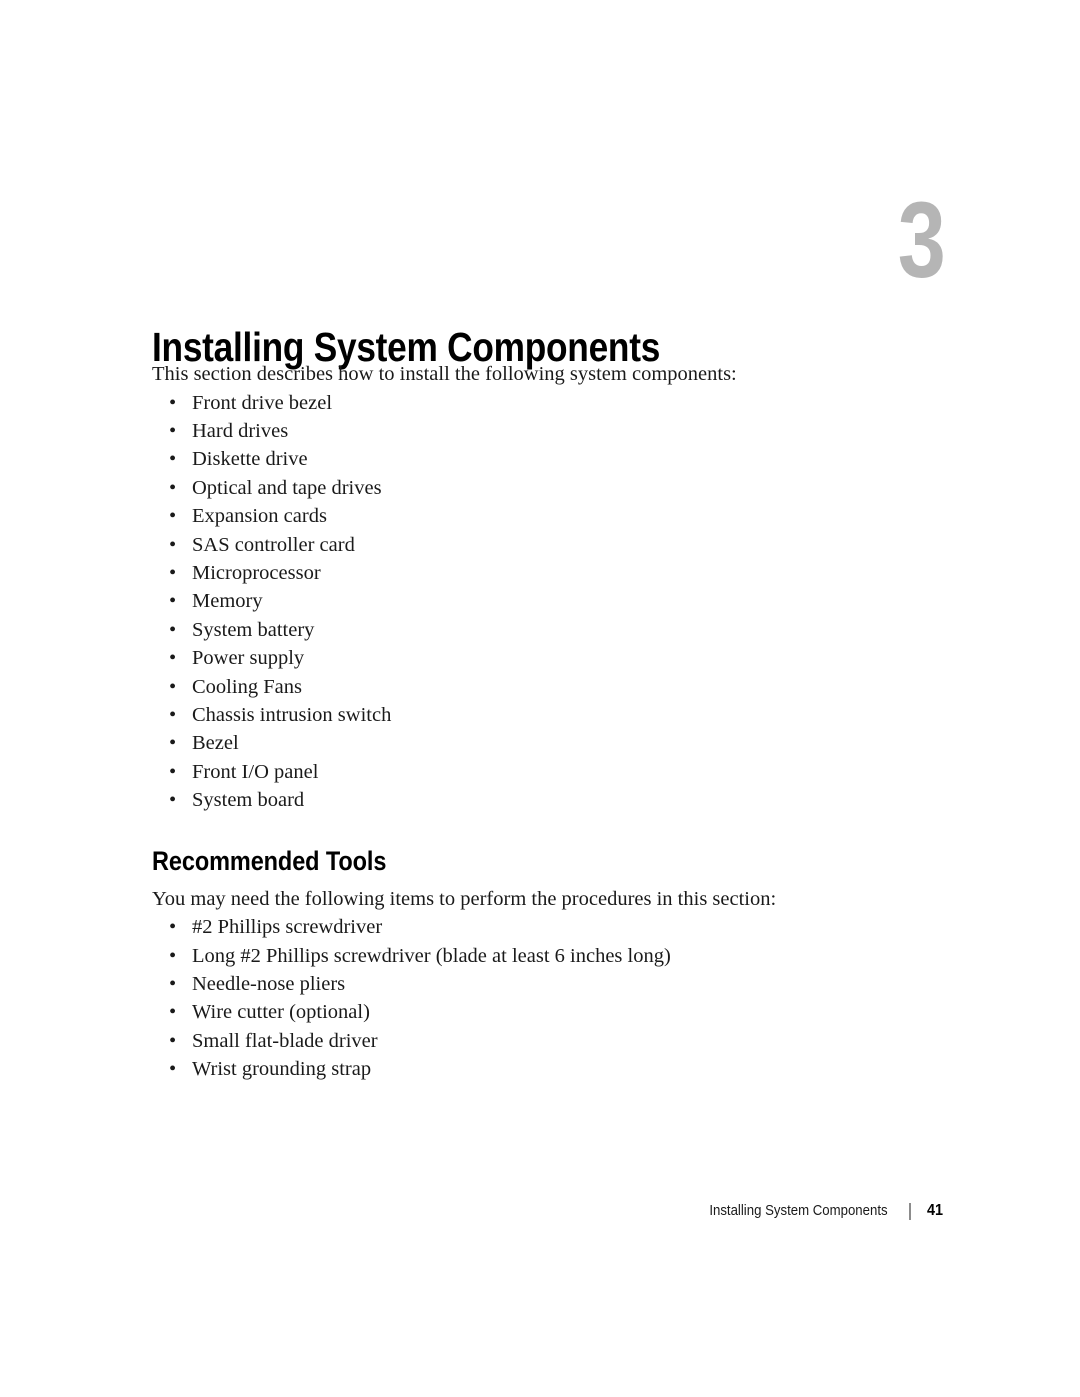 The height and width of the screenshot is (1397, 1080). What do you see at coordinates (256, 572) in the screenshot?
I see `component-item-label: Microprocessor` at bounding box center [256, 572].